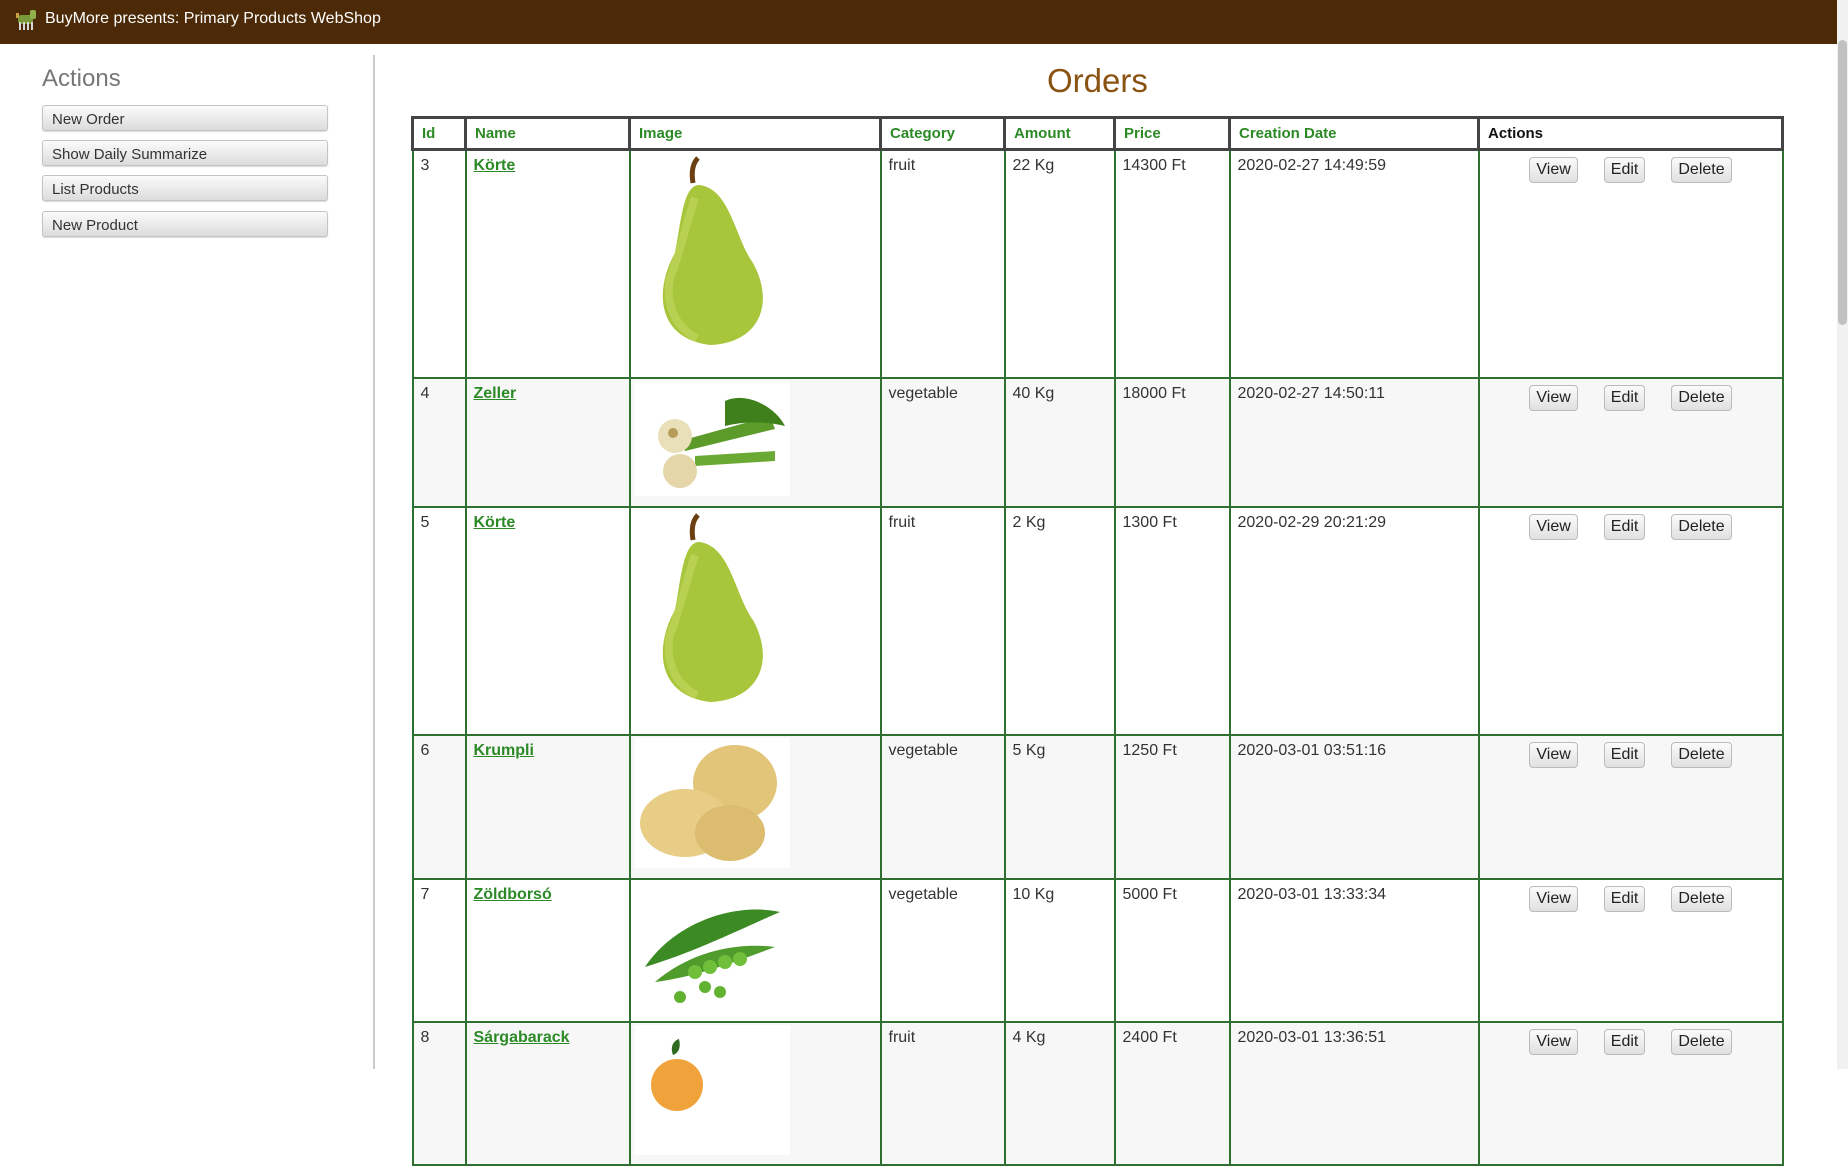  What do you see at coordinates (1842, 182) in the screenshot?
I see `scrollbar-thumb` at bounding box center [1842, 182].